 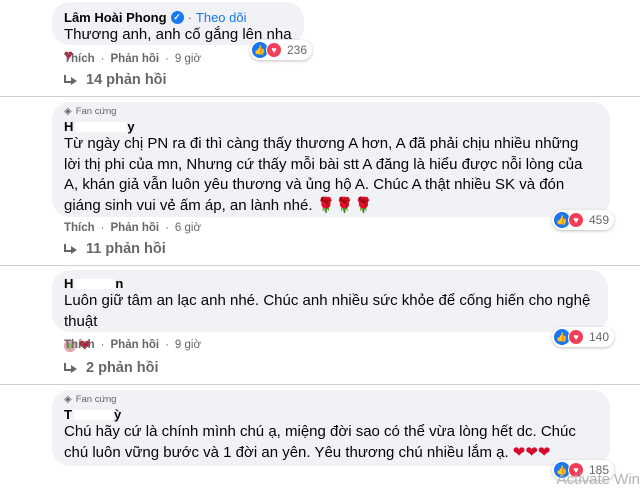 I want to click on comment-author-4: T ỳ, so click(x=331, y=414).